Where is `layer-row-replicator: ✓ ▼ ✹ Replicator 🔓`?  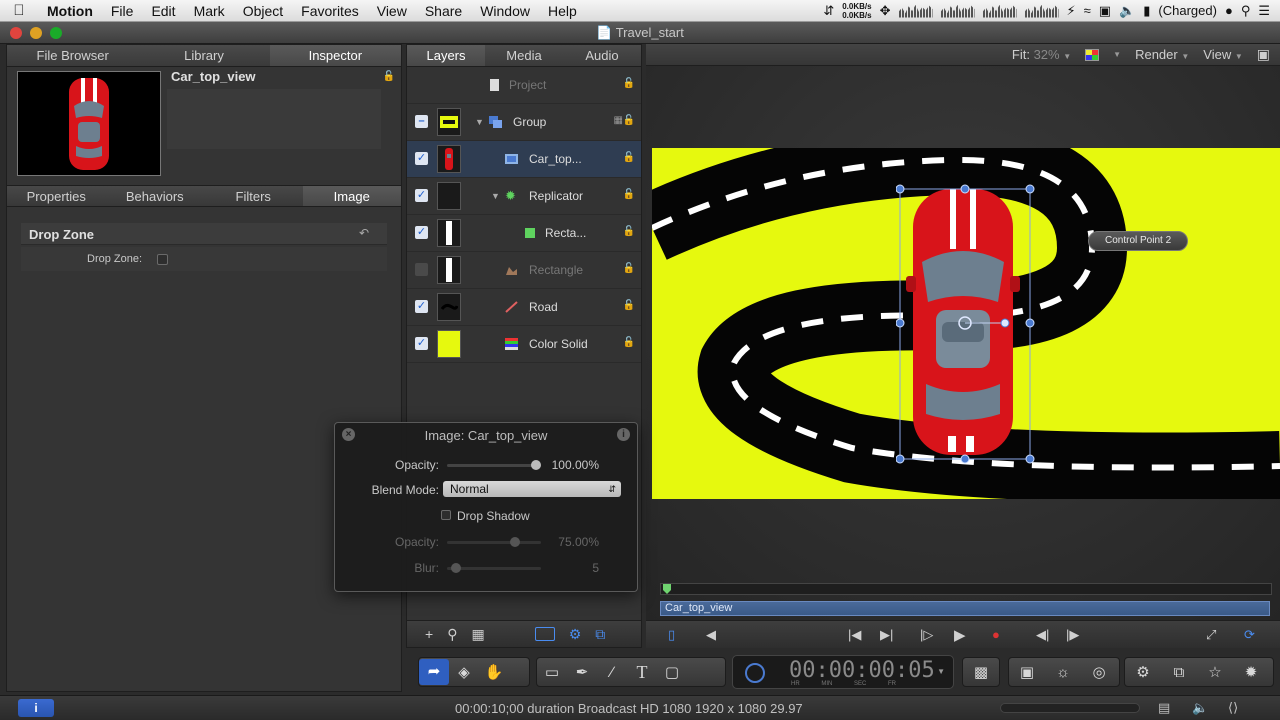 layer-row-replicator: ✓ ▼ ✹ Replicator 🔓 is located at coordinates (524, 196).